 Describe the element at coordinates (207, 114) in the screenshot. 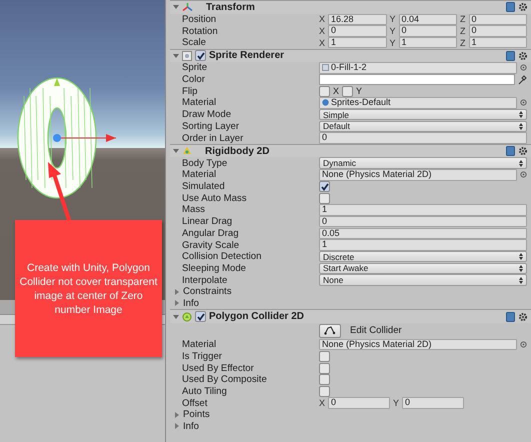

I see `property-label: Draw Mode` at that location.